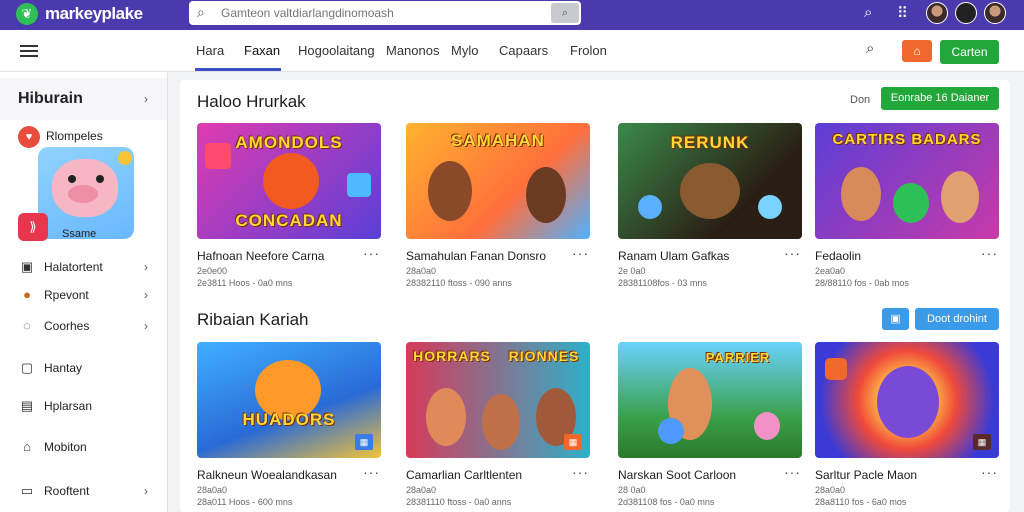 Image resolution: width=1024 pixels, height=512 pixels. I want to click on tab-manonos: Manonos, so click(412, 50).